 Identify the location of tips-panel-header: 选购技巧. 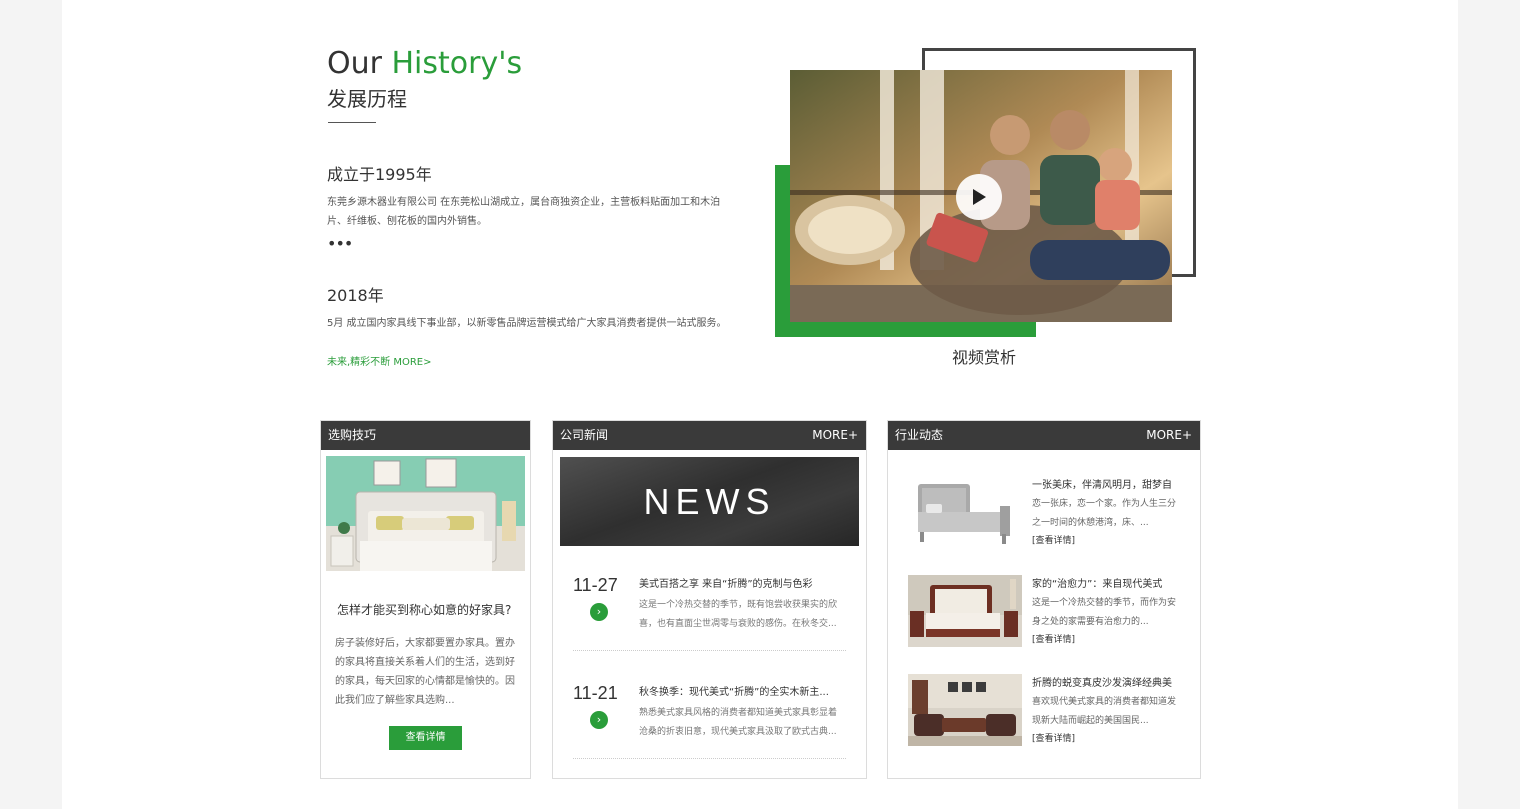
(425, 435).